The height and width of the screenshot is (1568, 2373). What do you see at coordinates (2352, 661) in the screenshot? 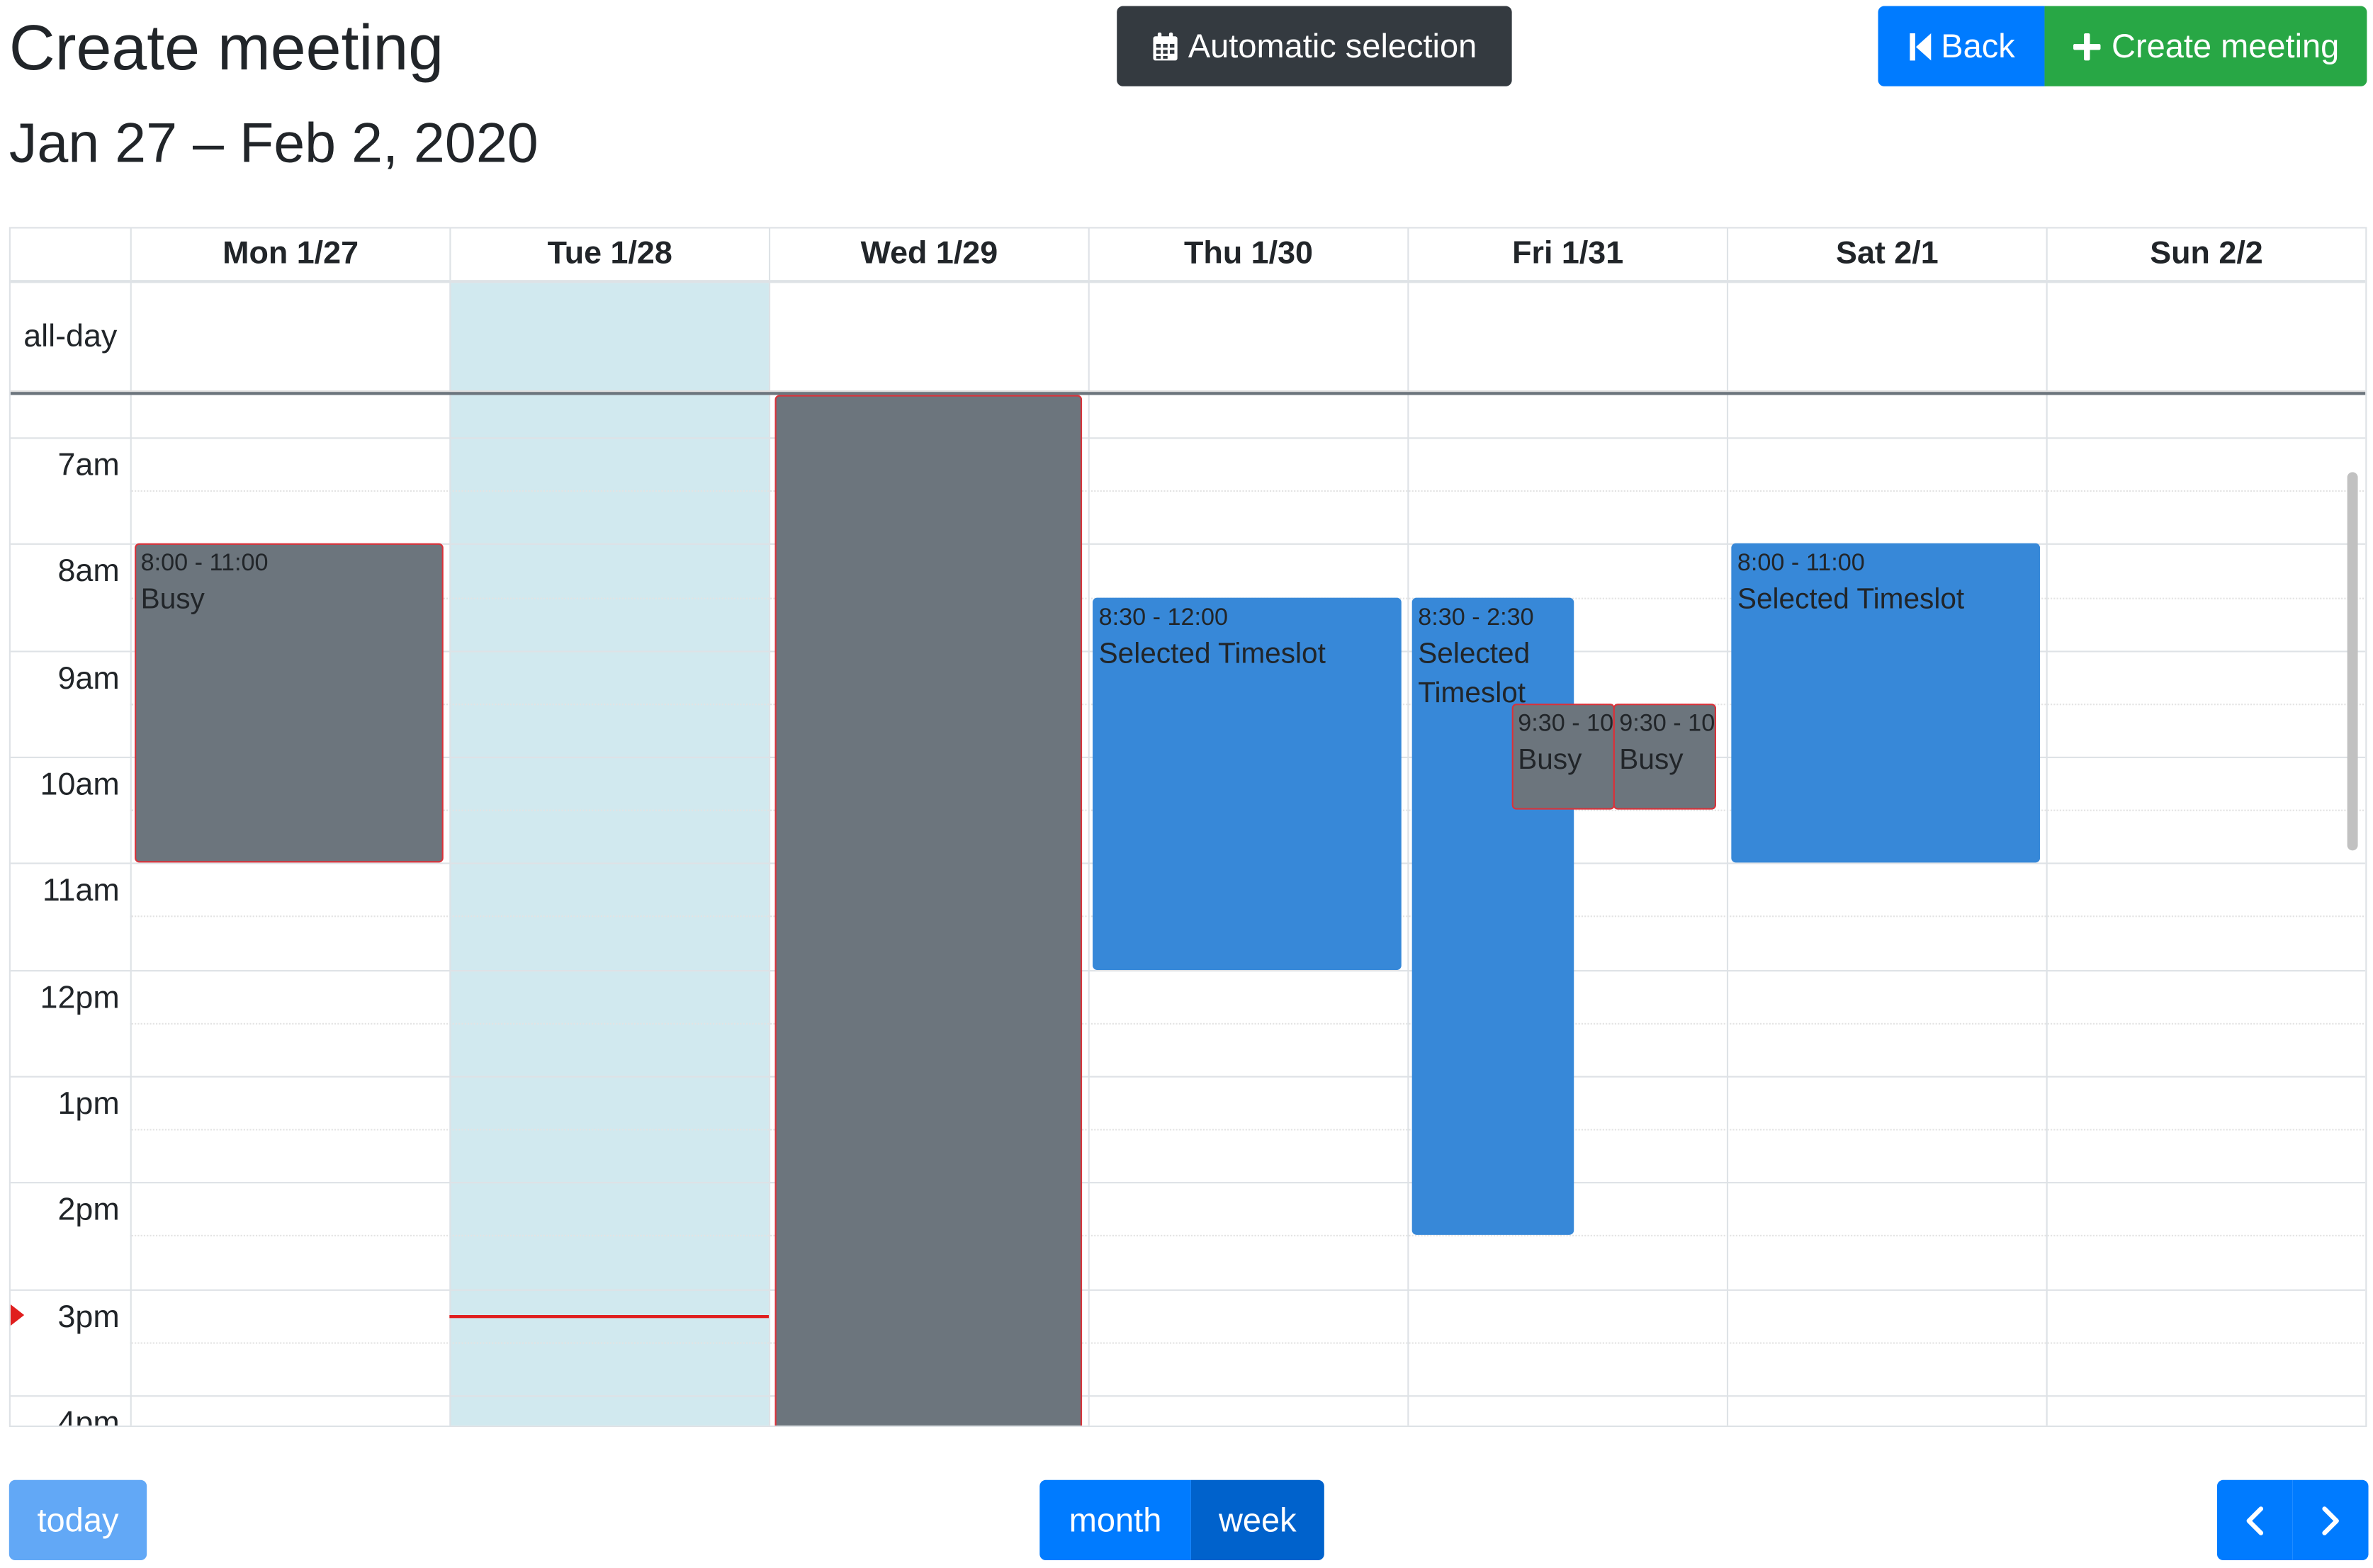
I see `calendar-scrollbar` at bounding box center [2352, 661].